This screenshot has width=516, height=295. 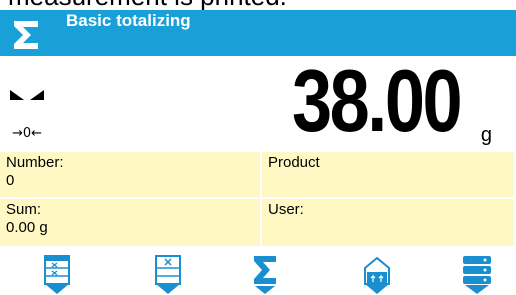 What do you see at coordinates (168, 274) in the screenshot?
I see `cancel-icon` at bounding box center [168, 274].